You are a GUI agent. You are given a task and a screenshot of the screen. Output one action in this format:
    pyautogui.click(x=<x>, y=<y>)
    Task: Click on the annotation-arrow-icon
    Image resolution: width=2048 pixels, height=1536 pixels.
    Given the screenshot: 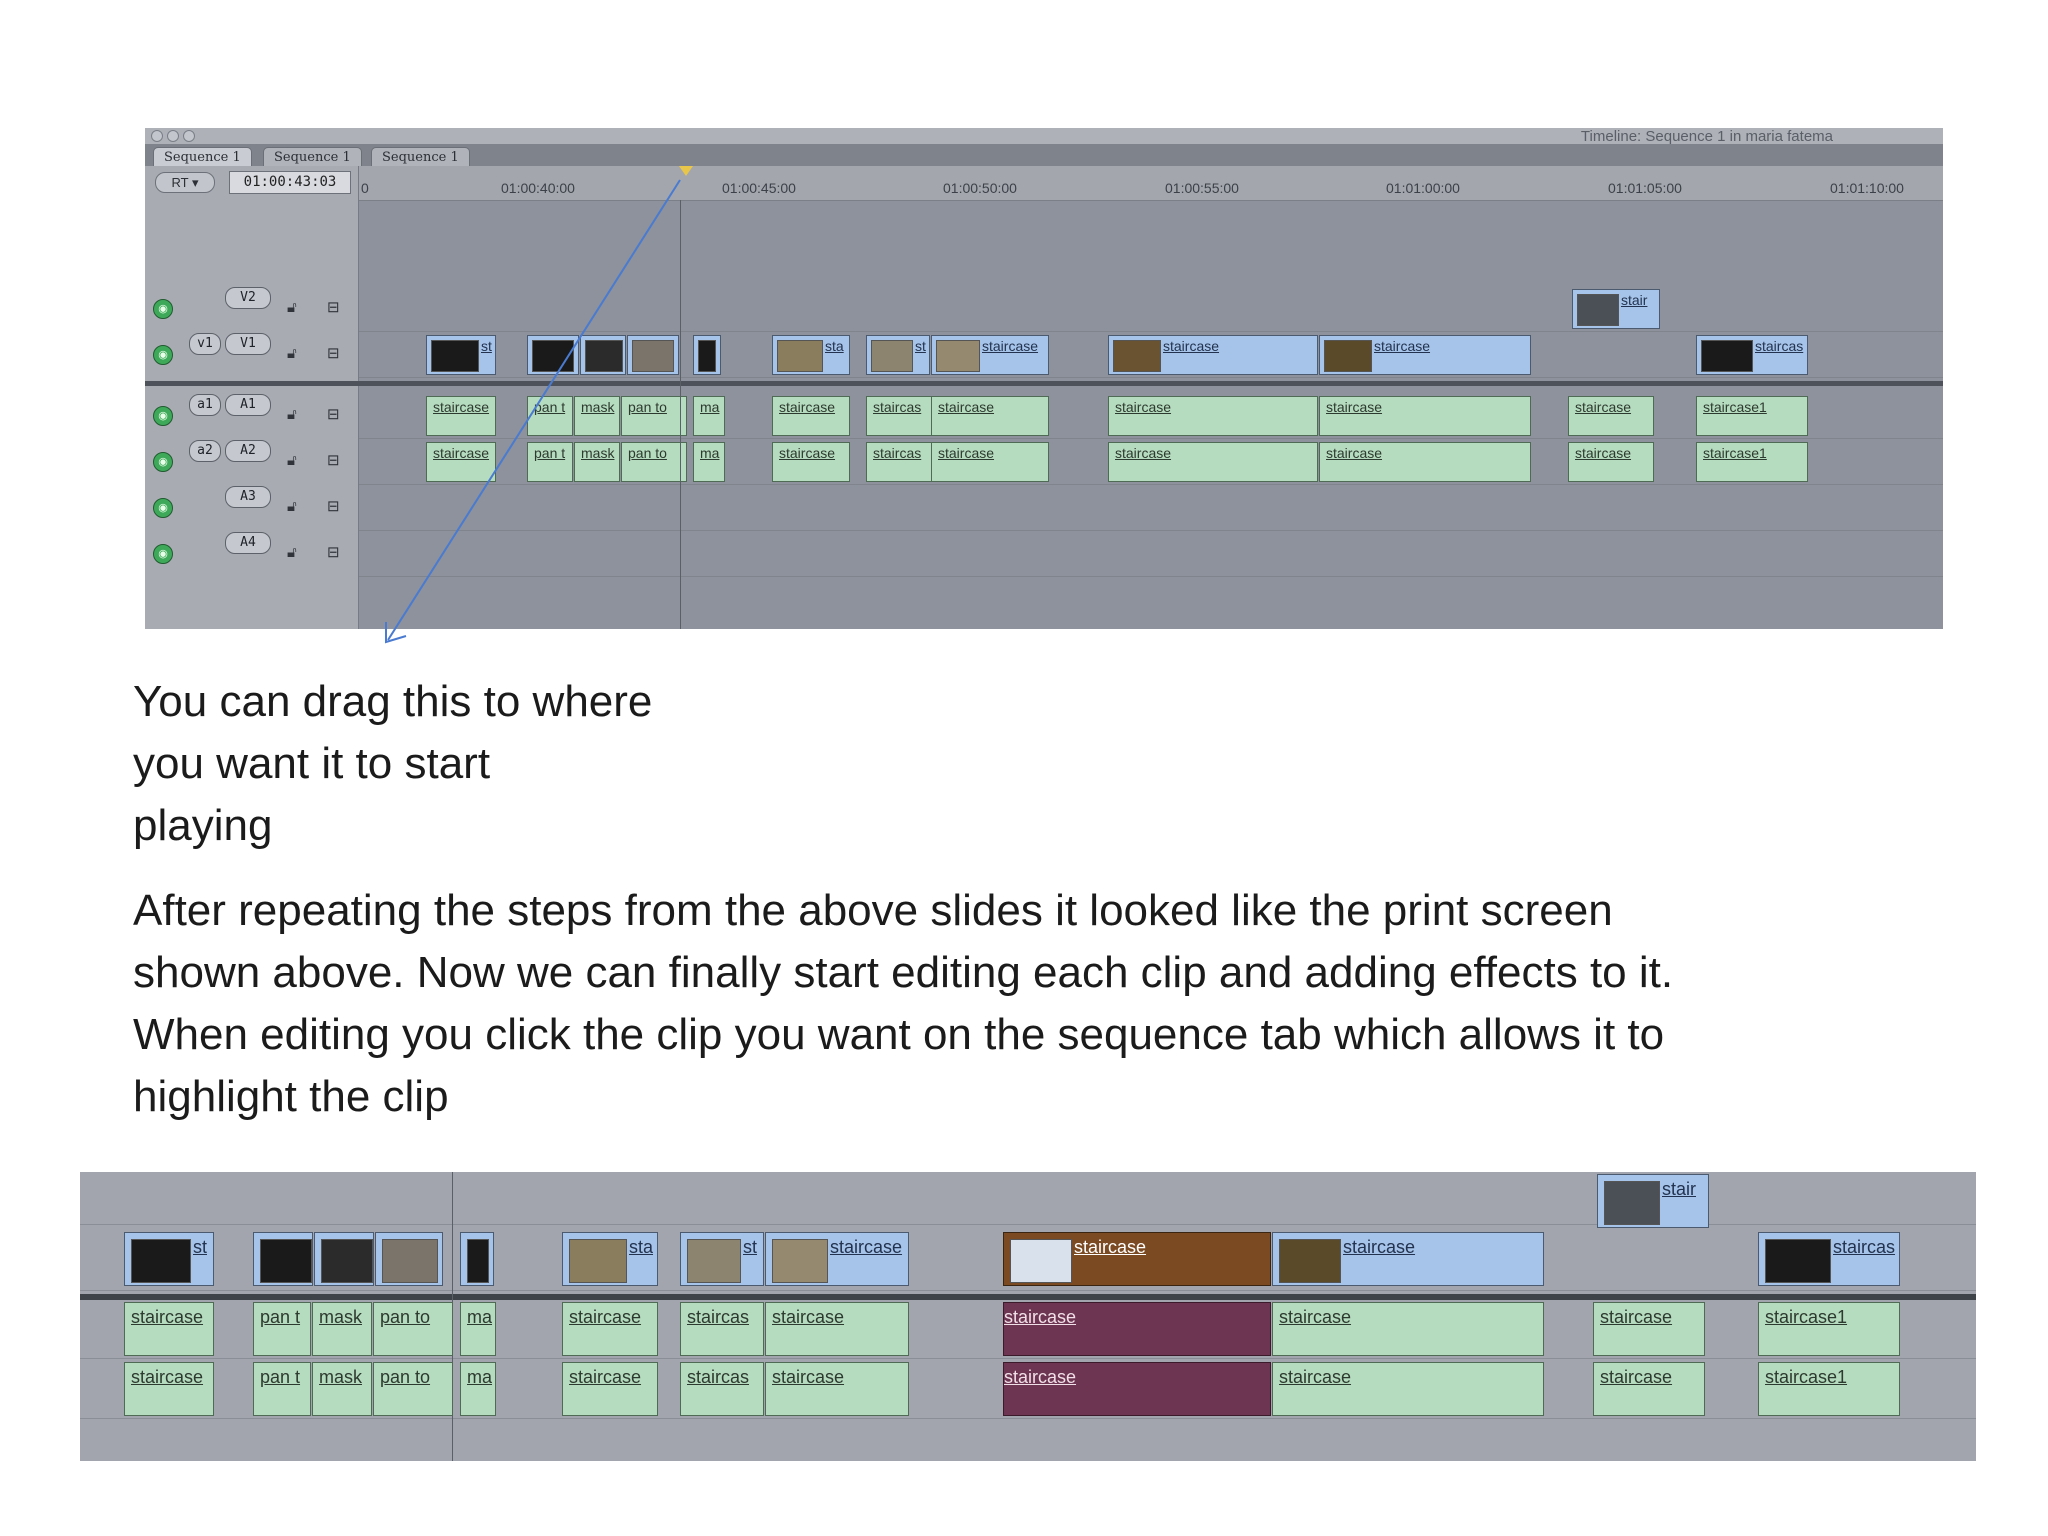 What is the action you would take?
    pyautogui.click(x=533, y=411)
    